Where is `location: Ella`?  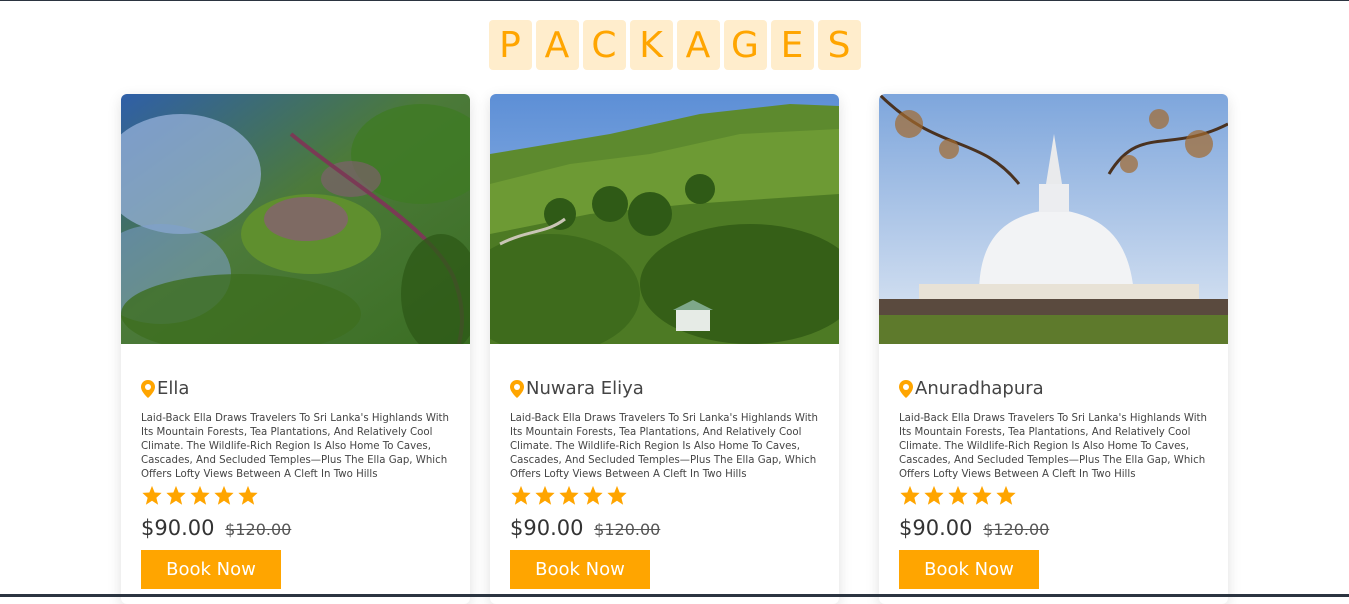 location: Ella is located at coordinates (295, 388).